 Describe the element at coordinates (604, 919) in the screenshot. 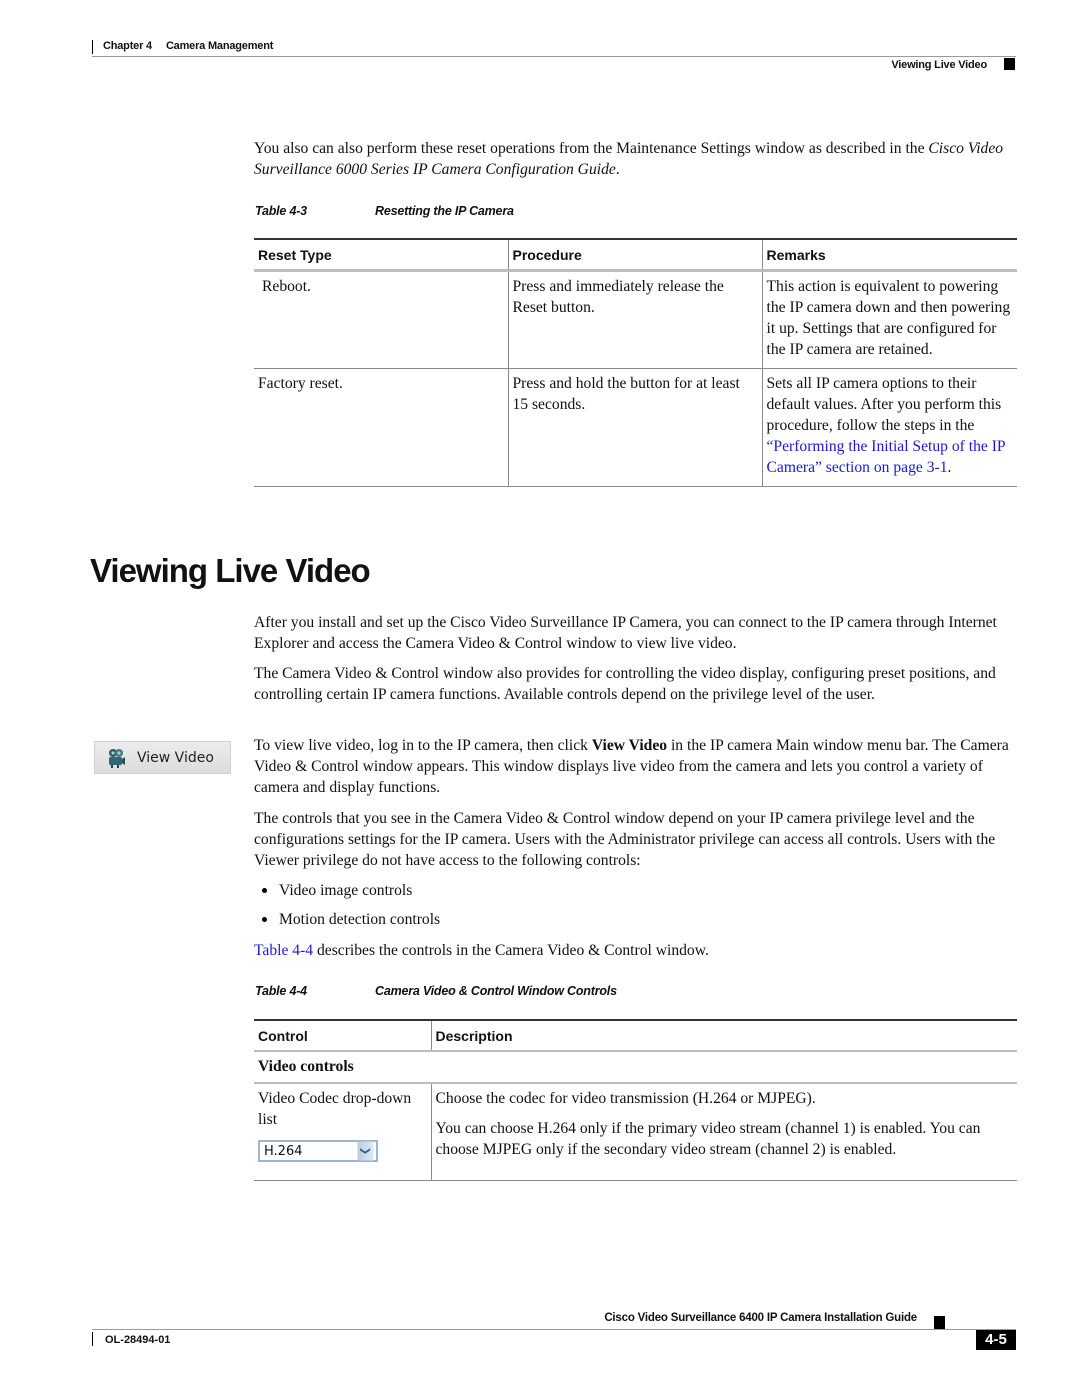

I see `bullet-item: Motion detection controls` at that location.